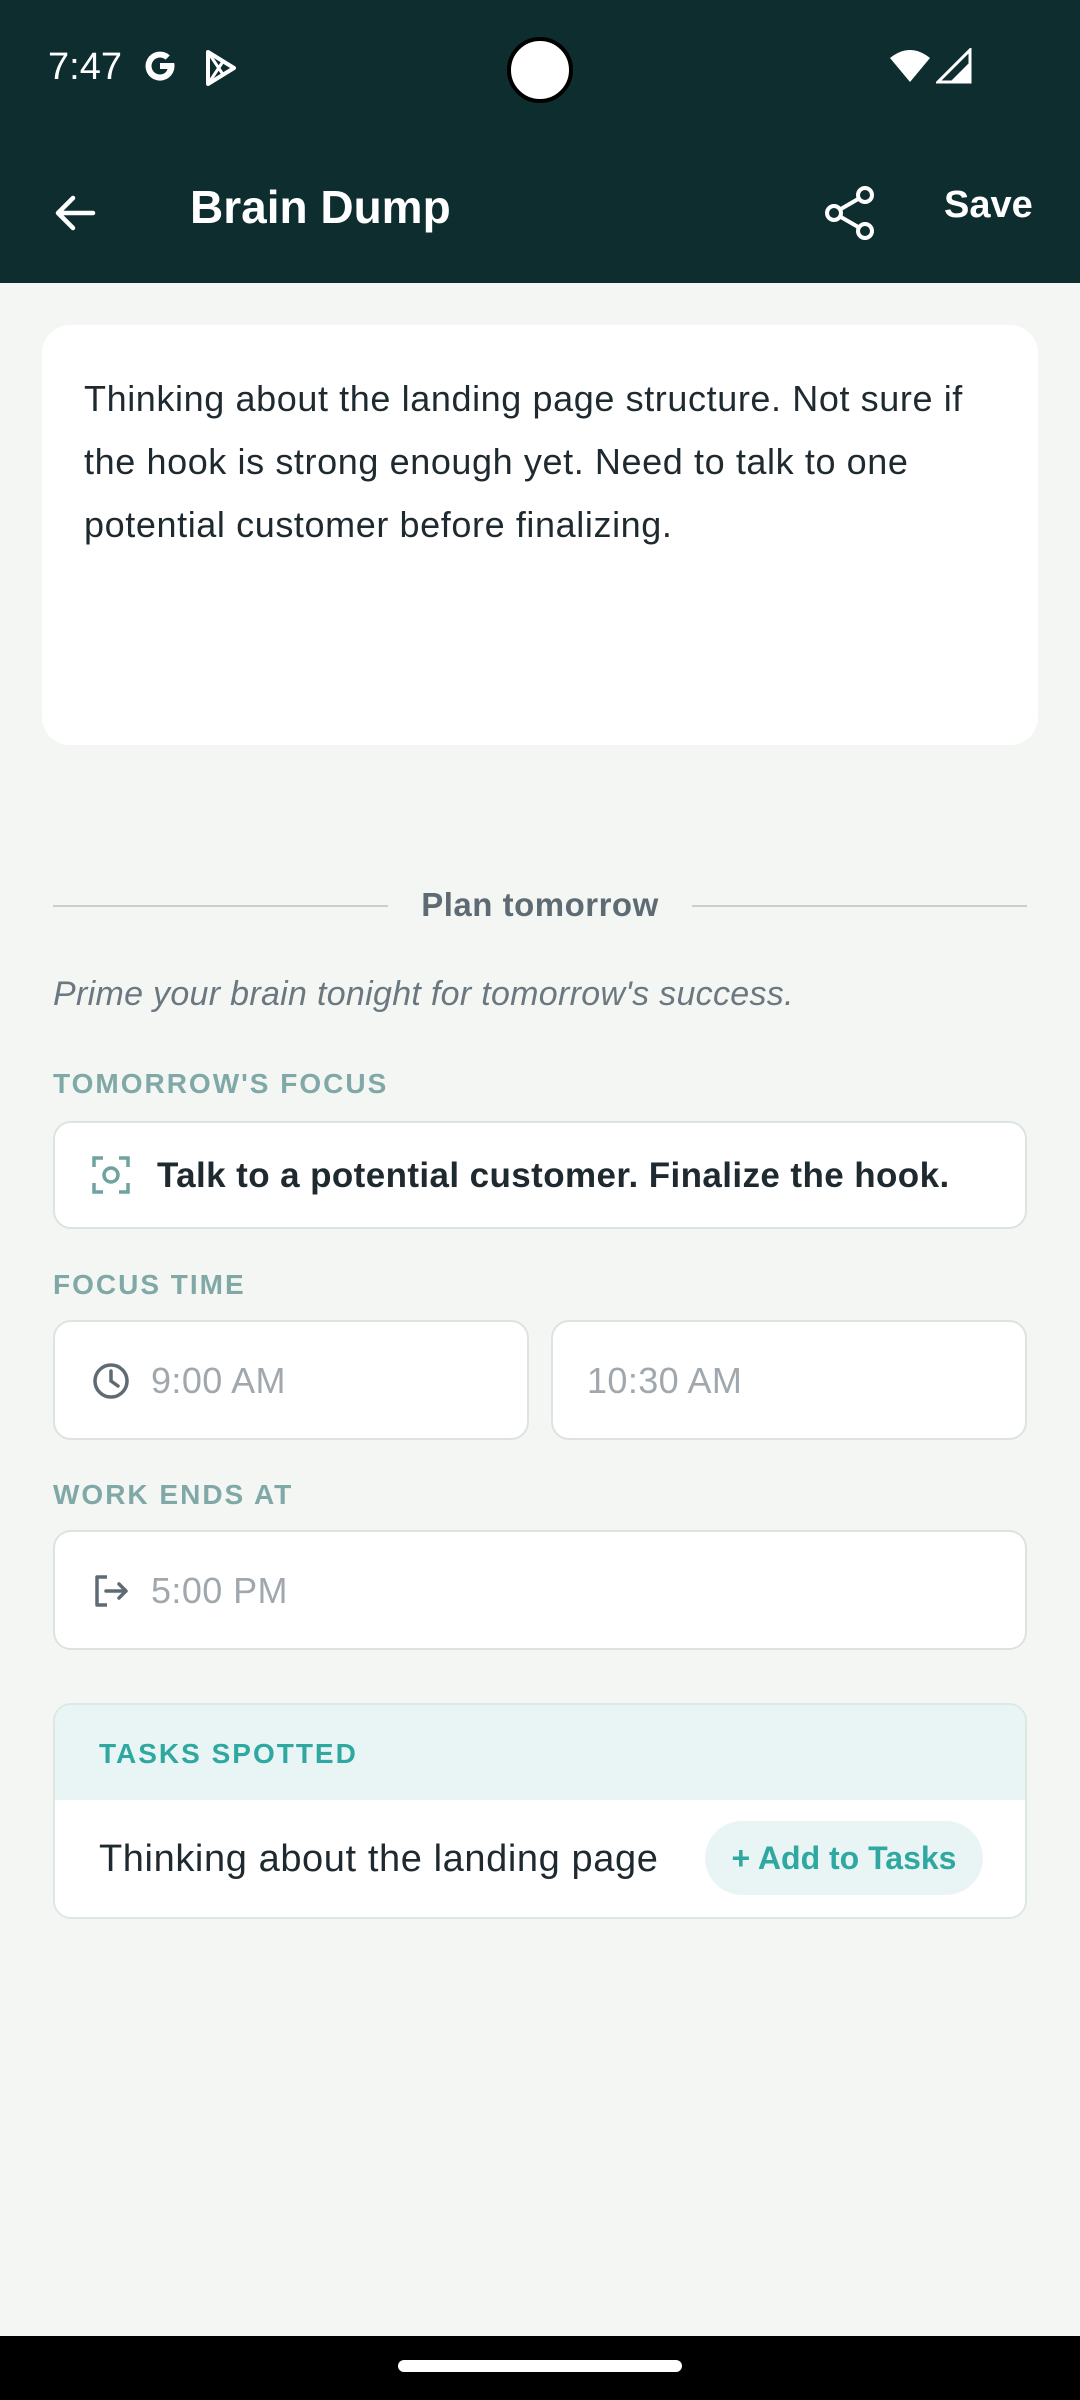 This screenshot has width=1080, height=2400. What do you see at coordinates (85, 67) in the screenshot?
I see `status-time: 7:47` at bounding box center [85, 67].